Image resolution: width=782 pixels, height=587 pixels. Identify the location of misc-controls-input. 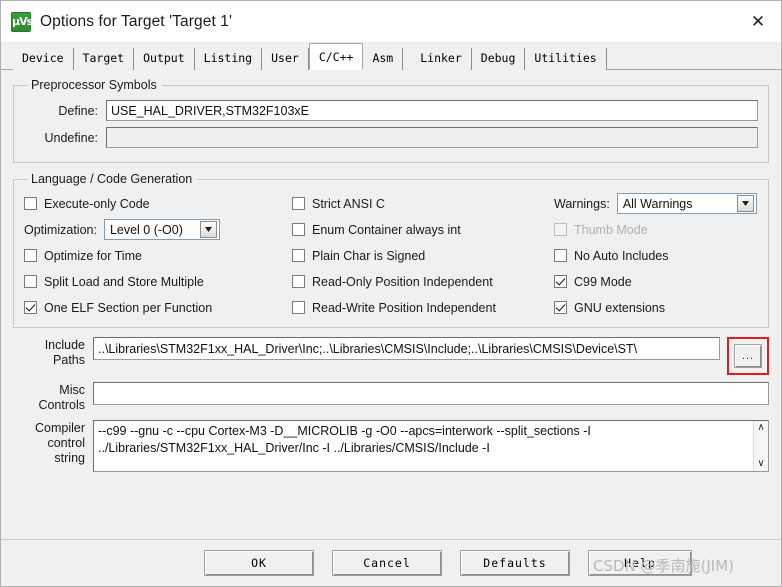
(431, 393).